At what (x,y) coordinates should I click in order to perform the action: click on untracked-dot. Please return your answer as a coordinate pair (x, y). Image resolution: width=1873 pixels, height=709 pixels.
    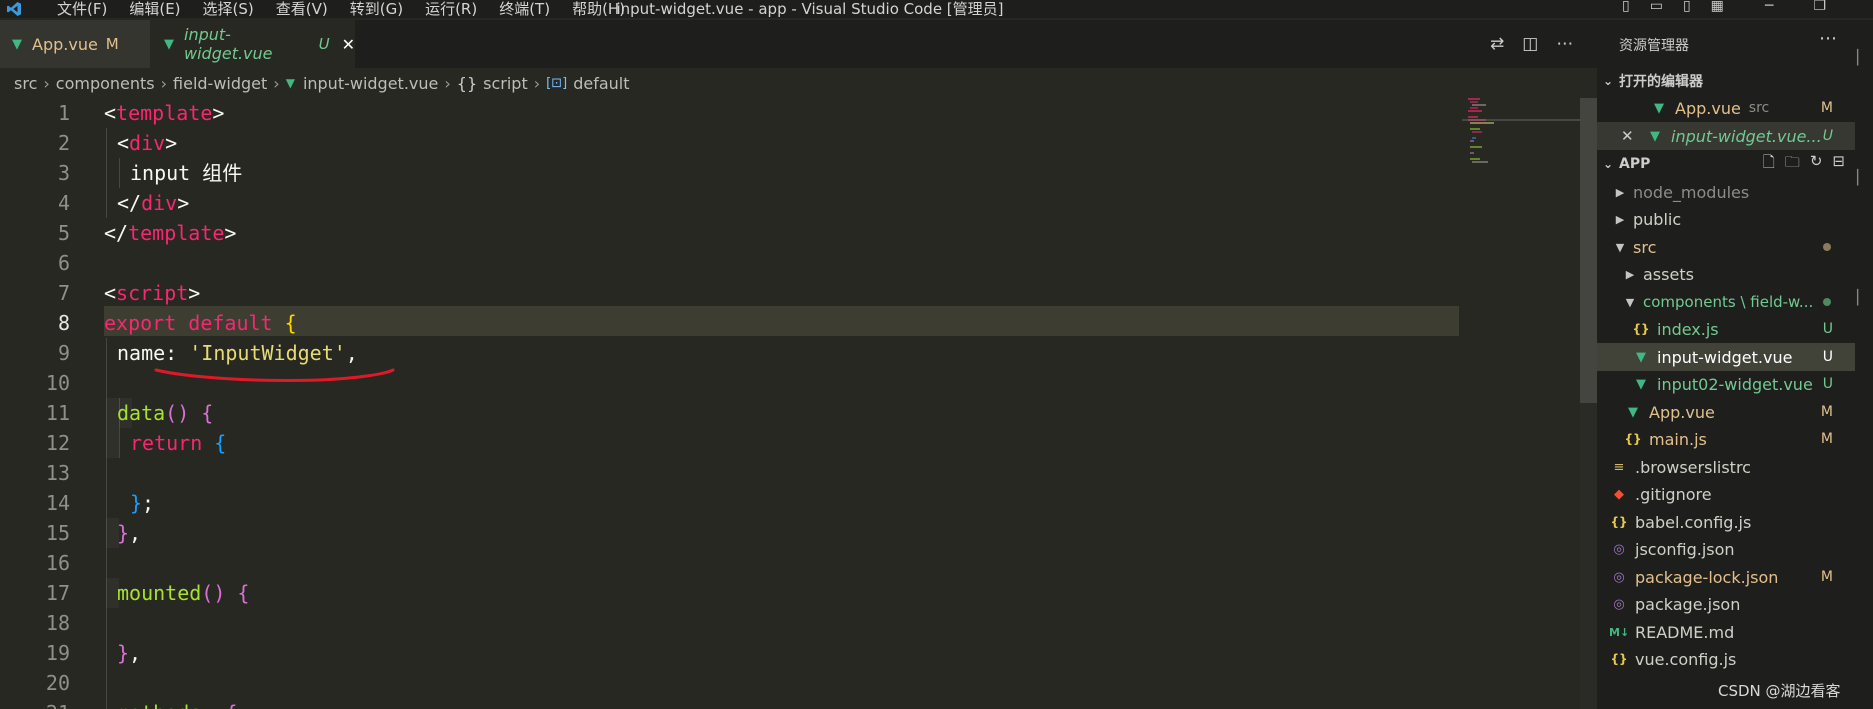
    Looking at the image, I should click on (1827, 302).